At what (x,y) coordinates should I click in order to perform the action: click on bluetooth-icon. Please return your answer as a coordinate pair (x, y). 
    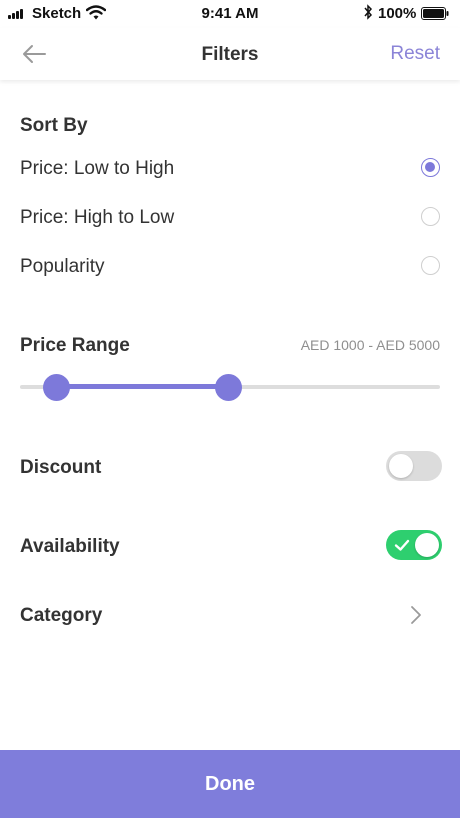
    Looking at the image, I should click on (368, 12).